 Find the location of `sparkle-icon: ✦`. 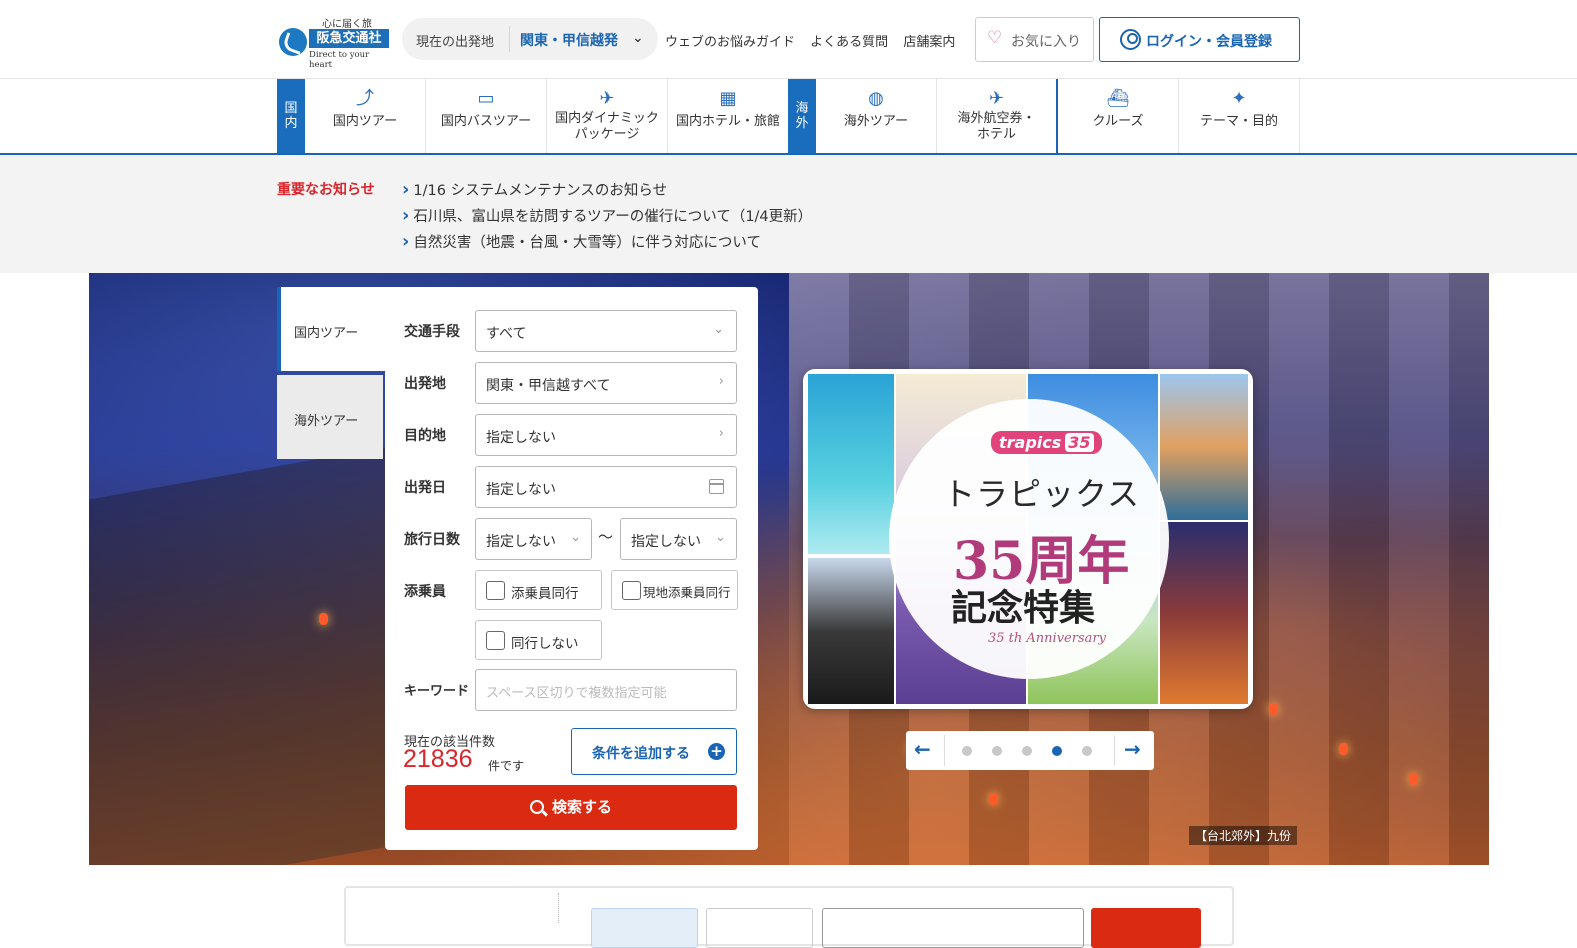

sparkle-icon: ✦ is located at coordinates (1239, 98).